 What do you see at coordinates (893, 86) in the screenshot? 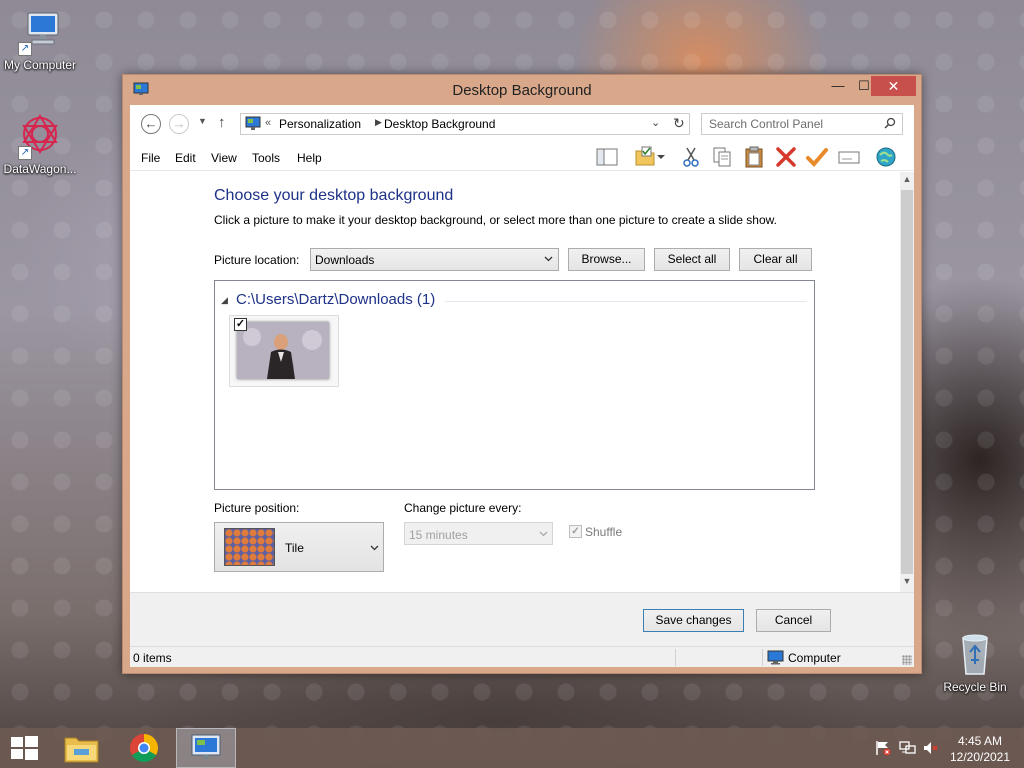
I see `close-button: ✕` at bounding box center [893, 86].